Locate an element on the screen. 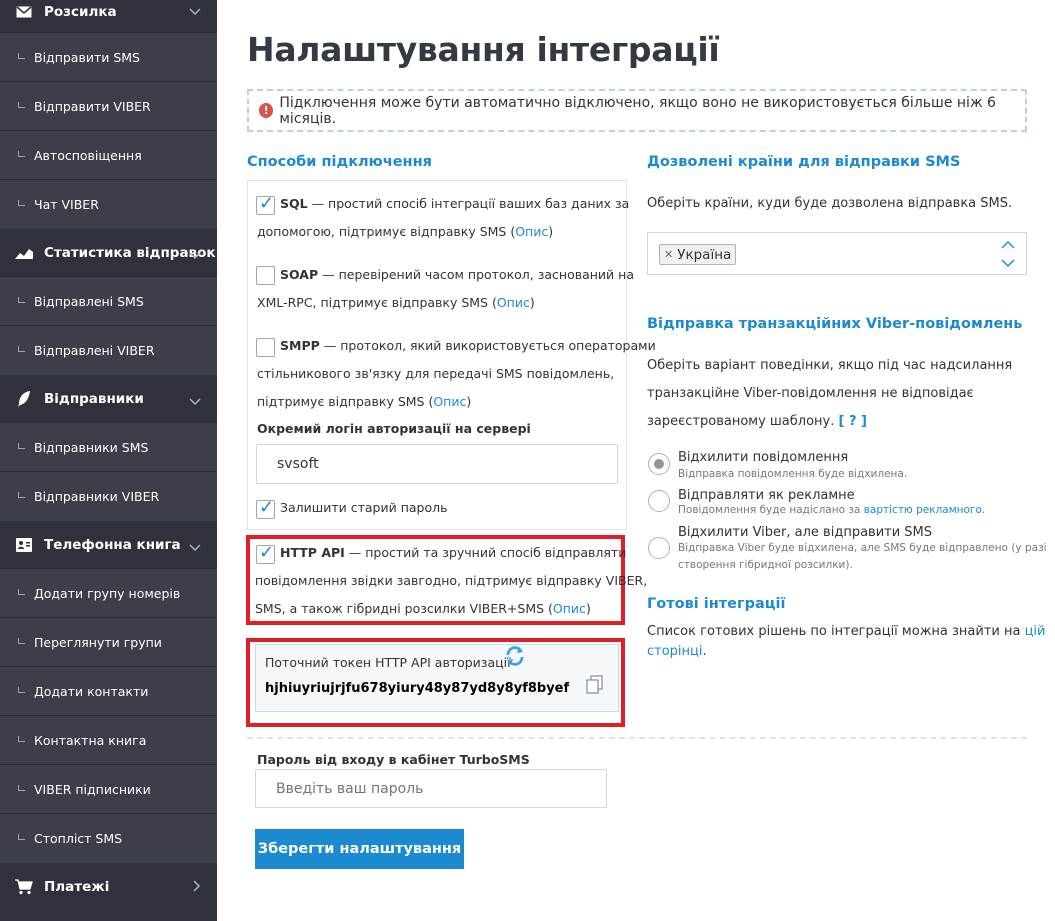 The height and width of the screenshot is (921, 1055). viber-desc-line3: зареєстрованому шаблону. [ ? ] is located at coordinates (757, 422).